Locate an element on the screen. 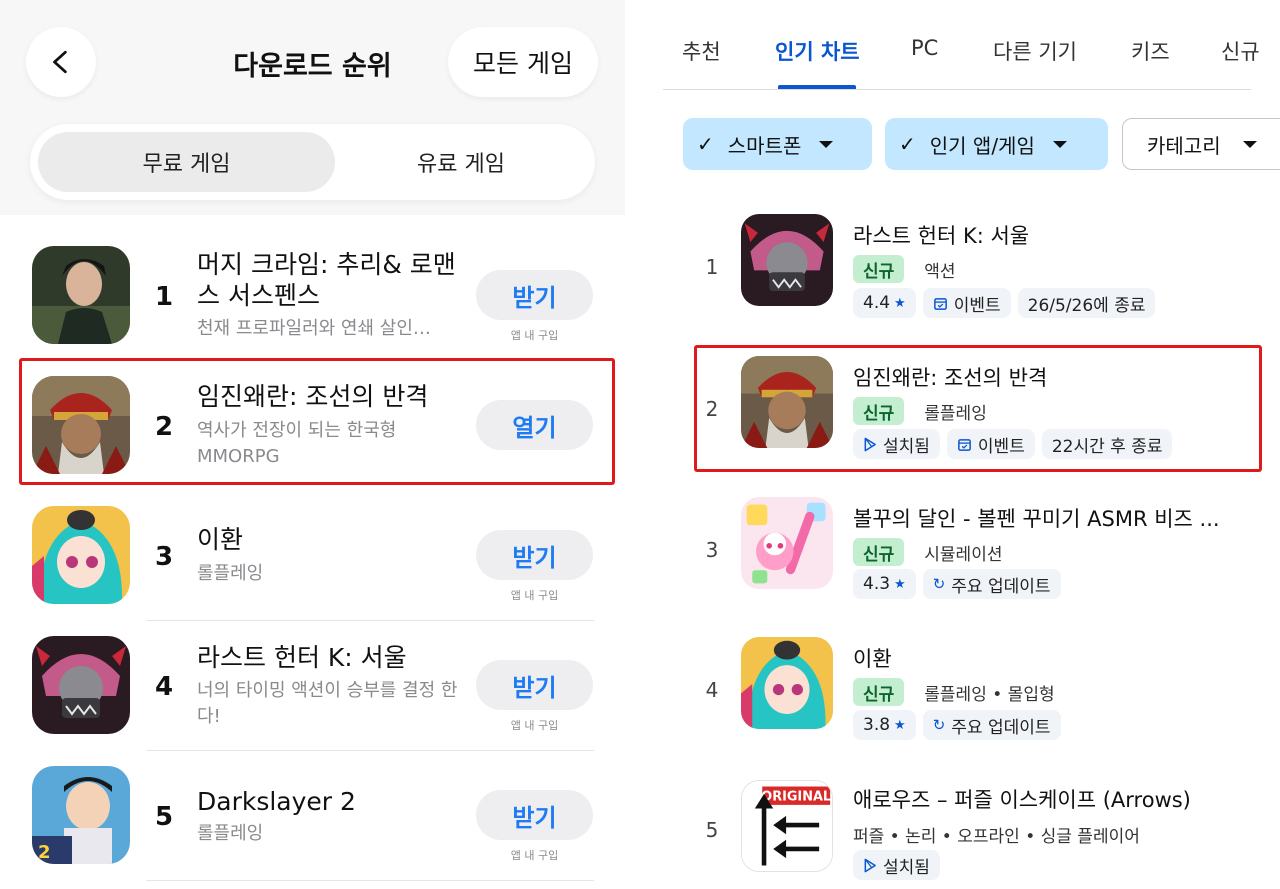 The image size is (1280, 889). app-tags-line: 4.4 ★ 이벤트 26/5/26에 종료 is located at coordinates (1007, 303).